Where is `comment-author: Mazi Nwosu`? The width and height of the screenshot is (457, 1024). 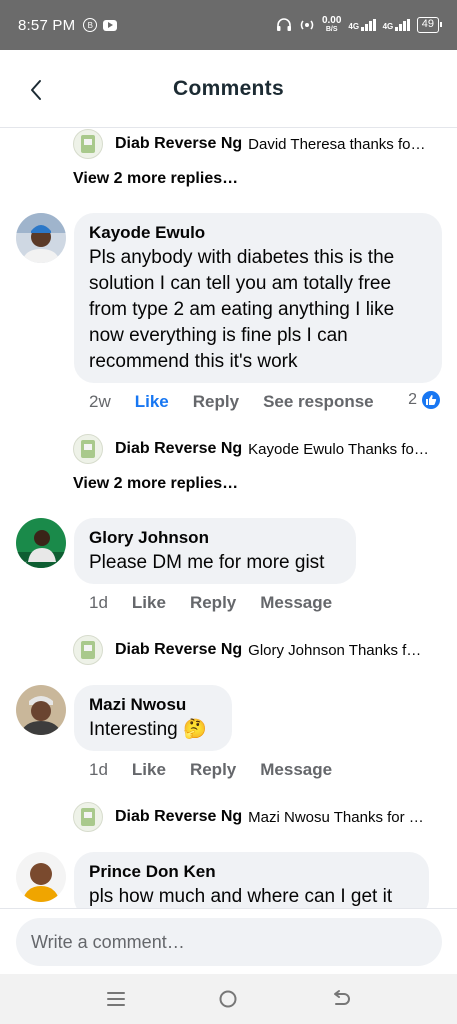 comment-author: Mazi Nwosu is located at coordinates (152, 705).